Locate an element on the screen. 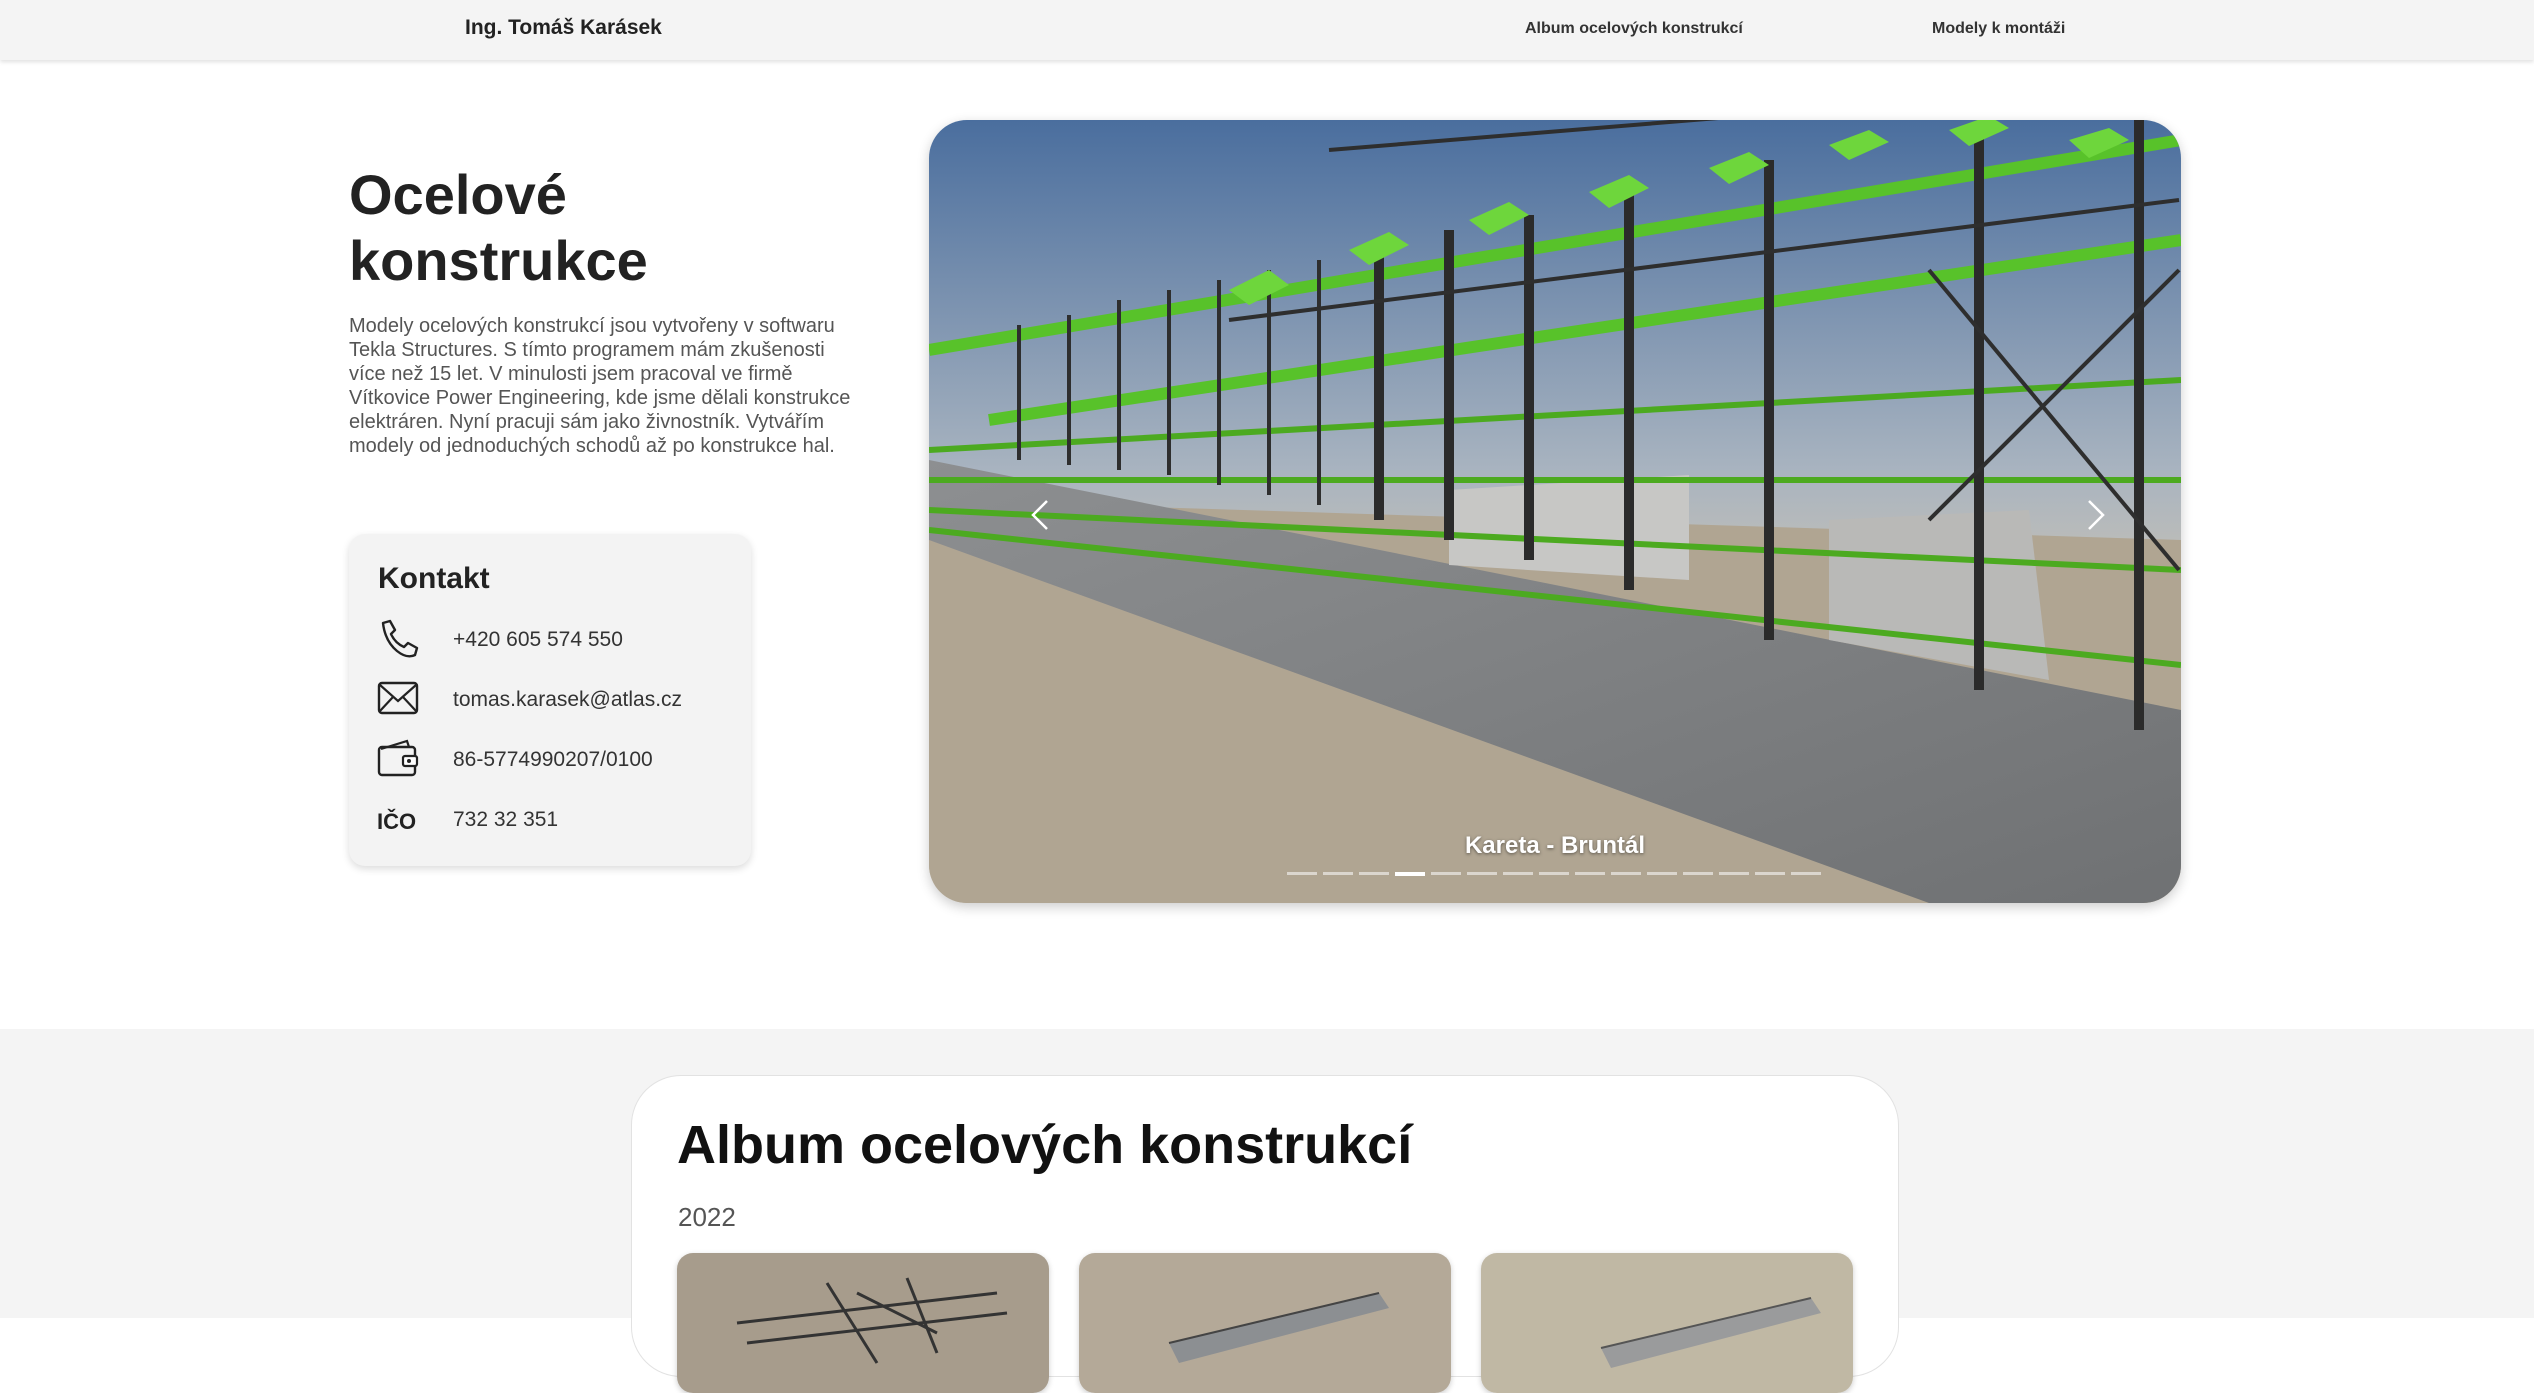 The width and height of the screenshot is (2534, 1393). contact-bank-row: 86-5774990207/0100 is located at coordinates (557, 759).